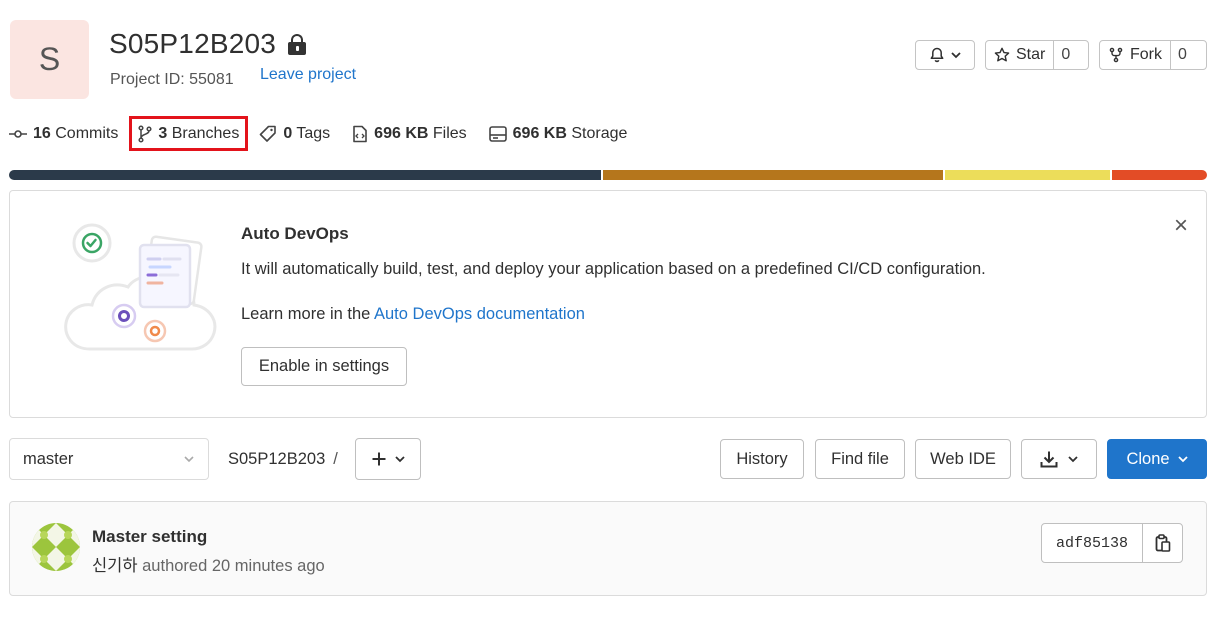  Describe the element at coordinates (1146, 54) in the screenshot. I see `fork-label: Fork` at that location.